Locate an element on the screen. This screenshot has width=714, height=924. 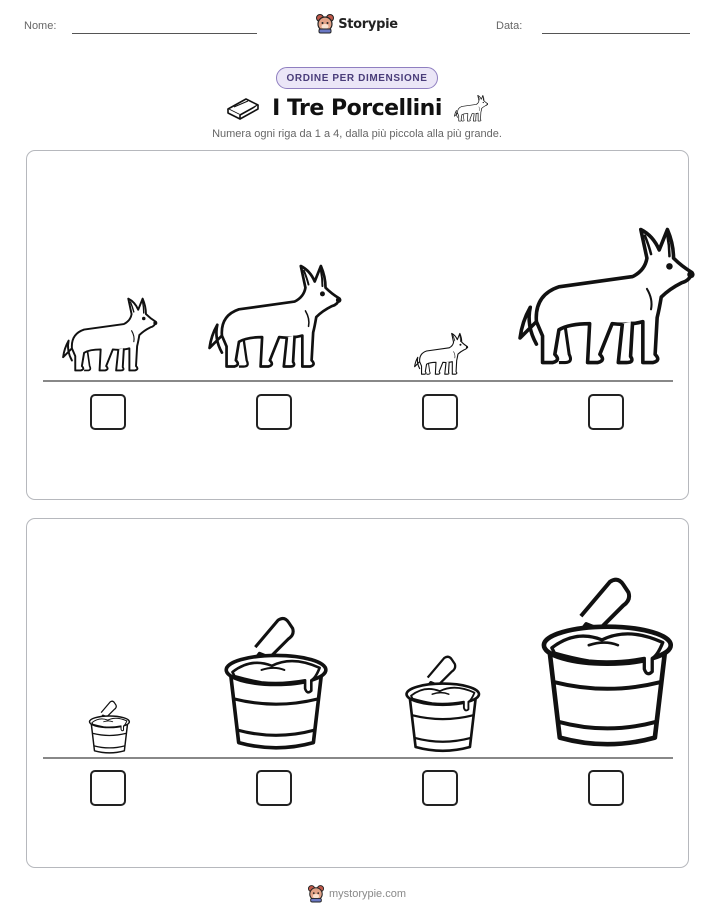
footer: mystorypie.com is located at coordinates (357, 894).